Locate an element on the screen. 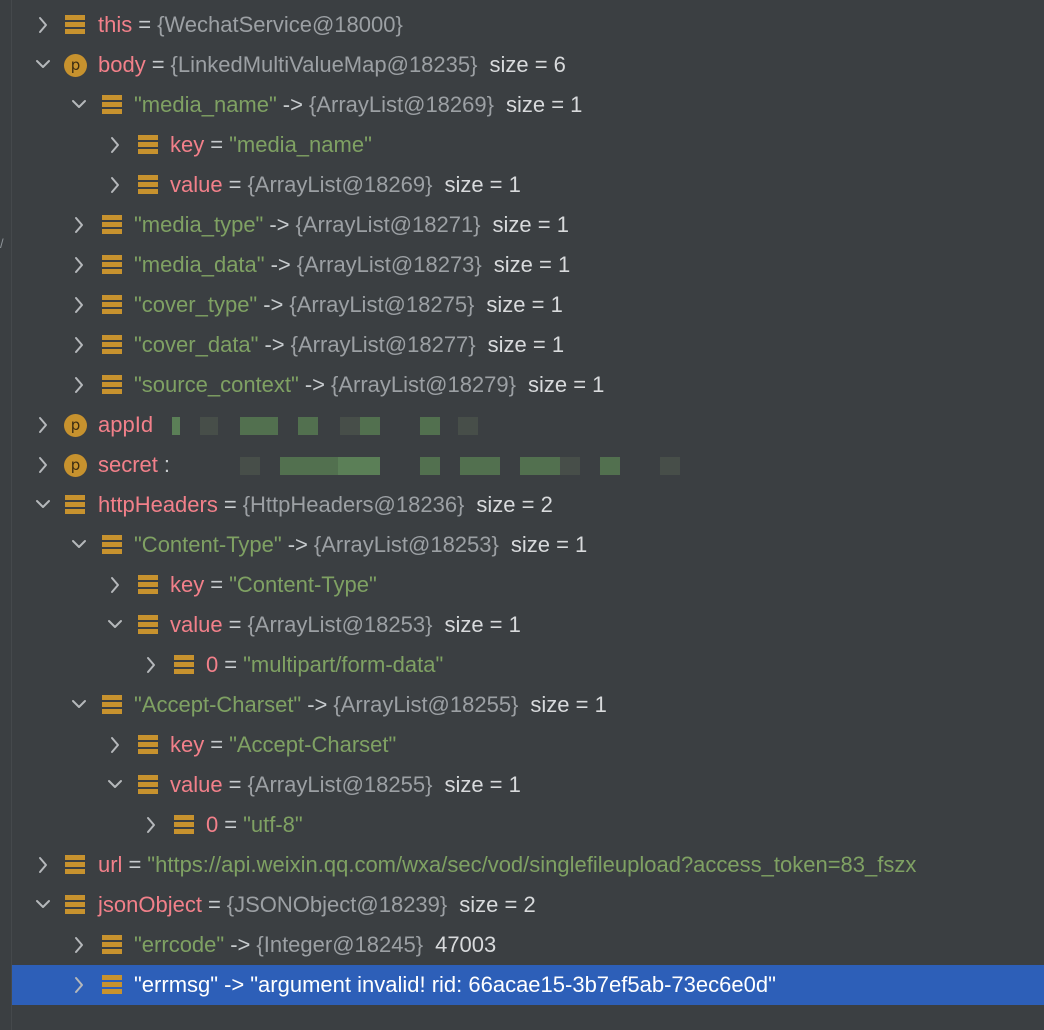  variable-value: {ArrayList@18253} is located at coordinates (406, 544).